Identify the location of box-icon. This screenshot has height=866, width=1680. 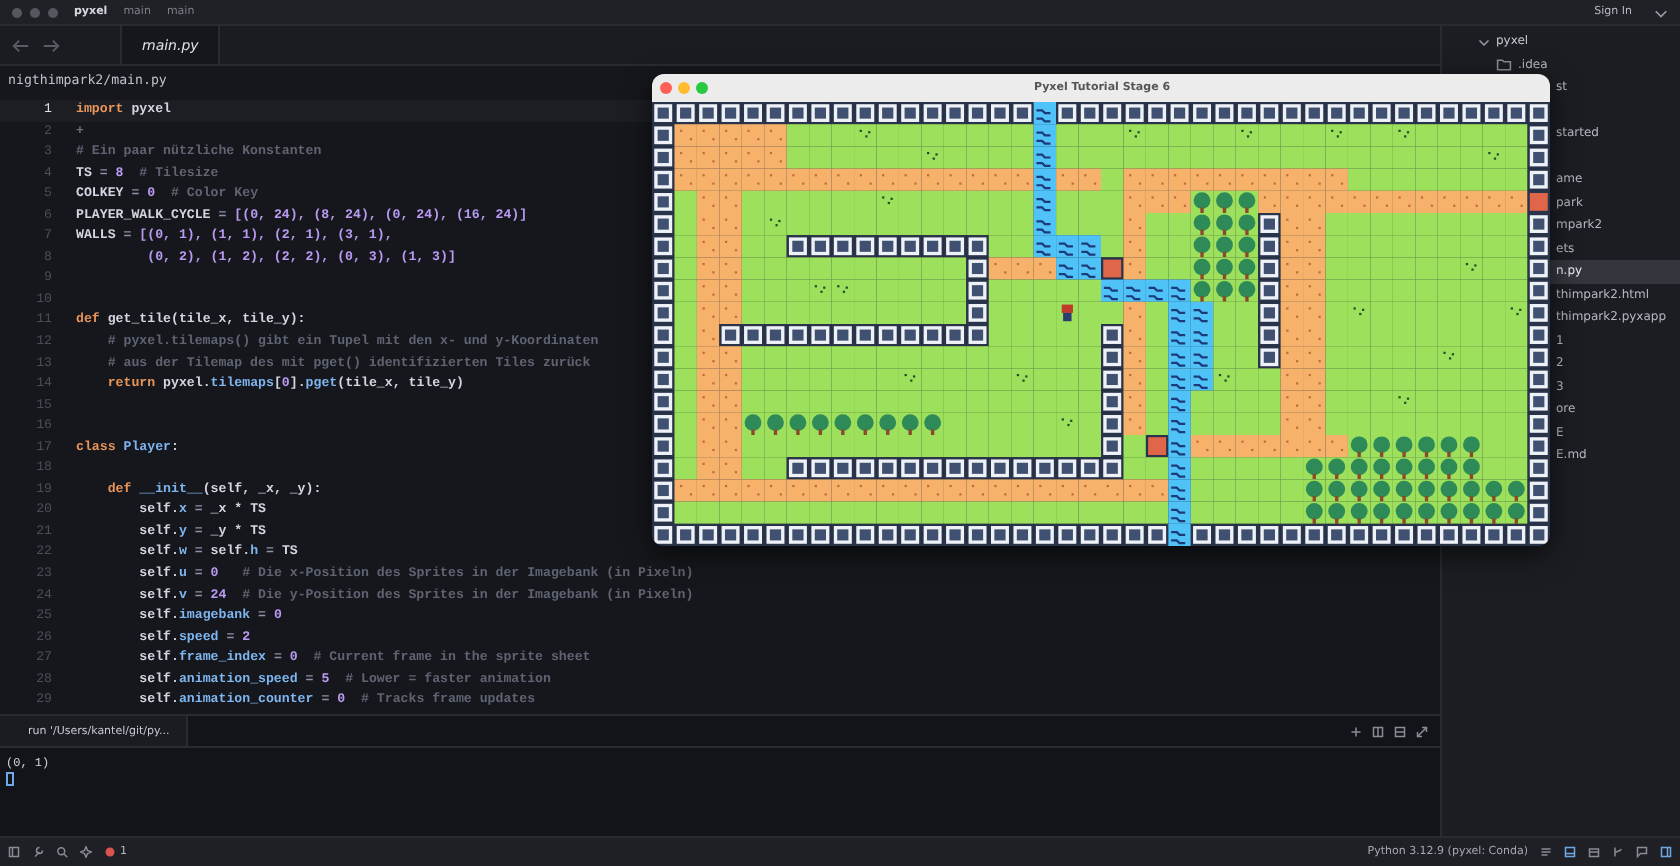
(1594, 852).